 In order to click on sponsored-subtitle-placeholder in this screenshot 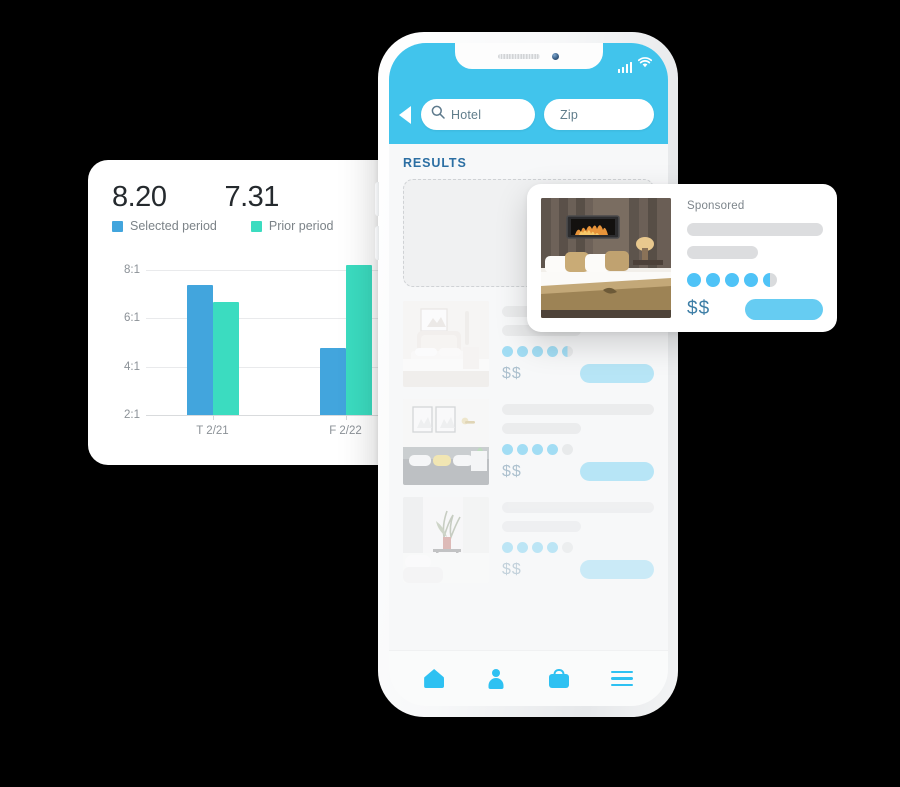, I will do `click(722, 252)`.